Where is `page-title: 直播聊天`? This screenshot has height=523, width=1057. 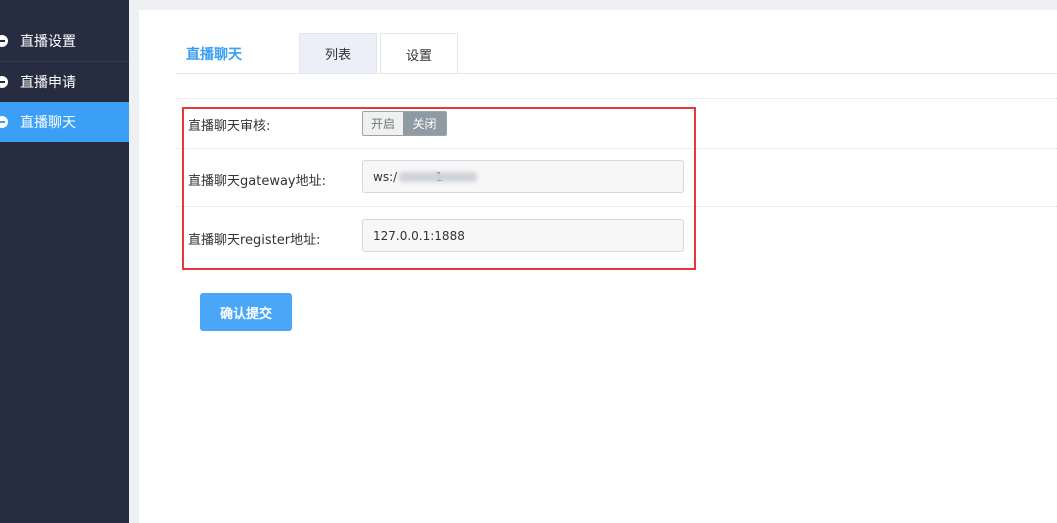
page-title: 直播聊天 is located at coordinates (214, 55).